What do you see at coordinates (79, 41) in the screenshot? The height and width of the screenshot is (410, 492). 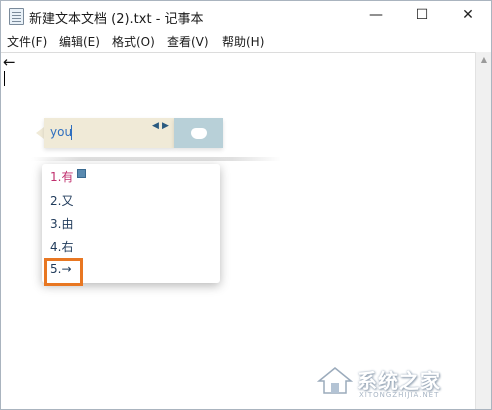 I see `menu-edit: 编辑(E)` at bounding box center [79, 41].